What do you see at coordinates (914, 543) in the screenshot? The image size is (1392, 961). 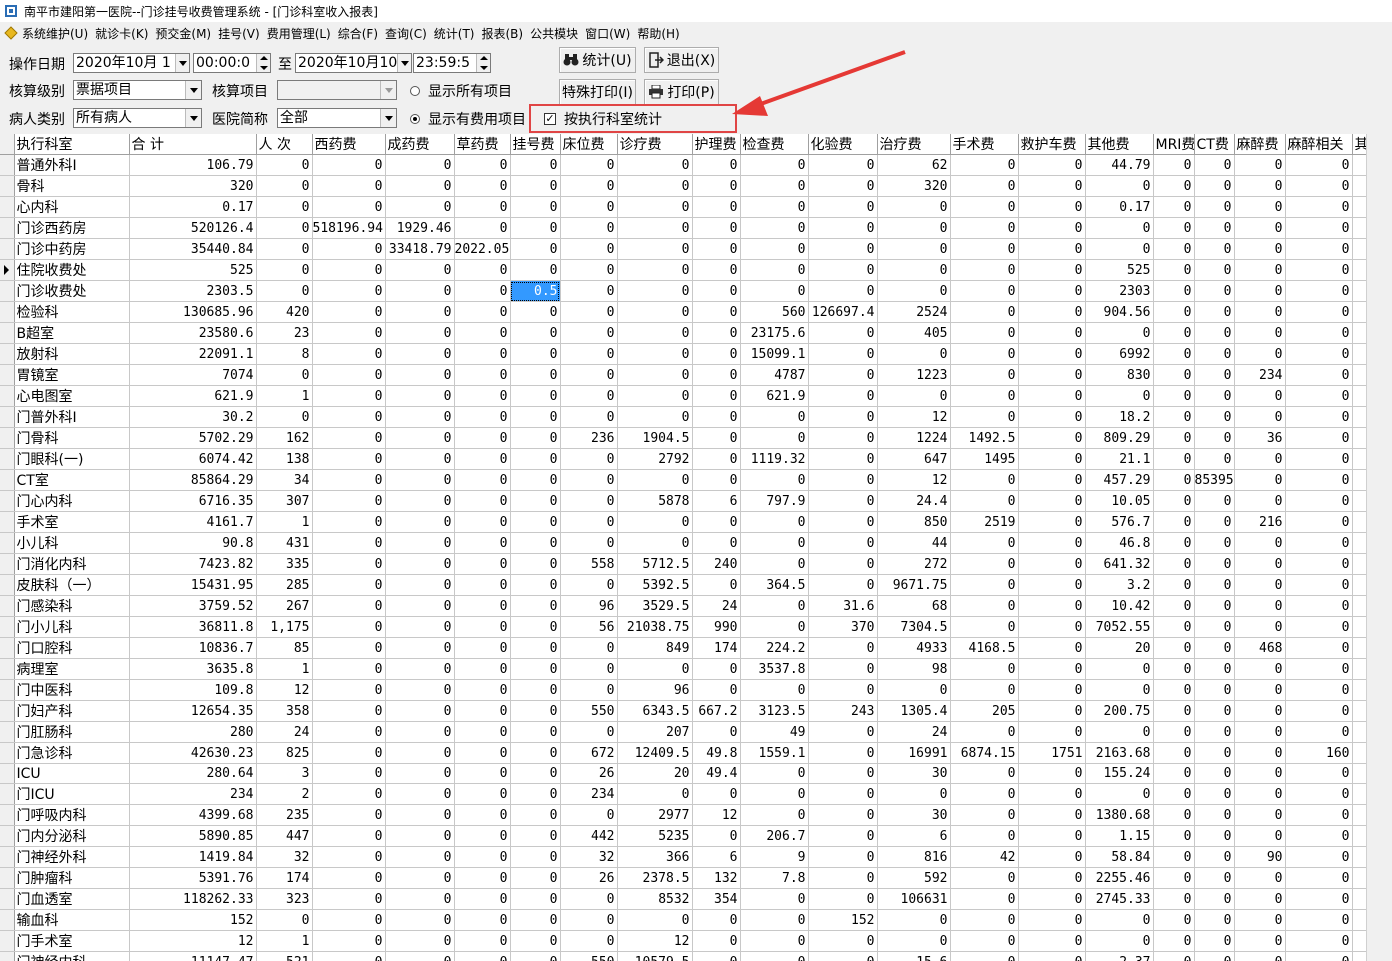 I see `value-cell: 44` at bounding box center [914, 543].